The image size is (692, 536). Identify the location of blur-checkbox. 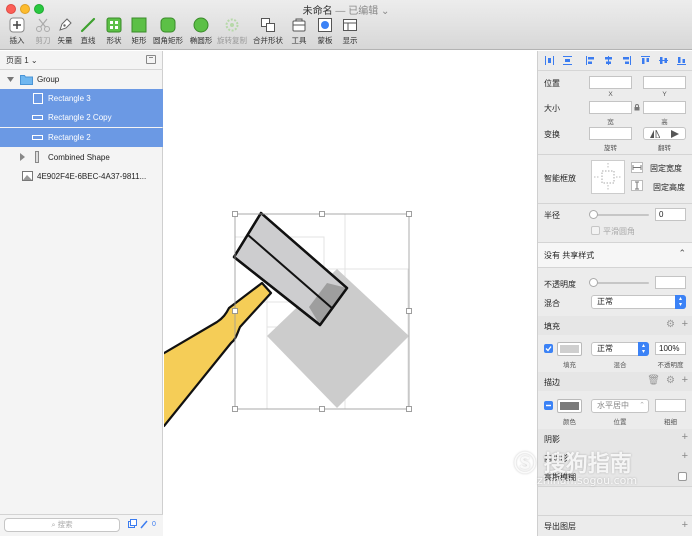
(682, 476).